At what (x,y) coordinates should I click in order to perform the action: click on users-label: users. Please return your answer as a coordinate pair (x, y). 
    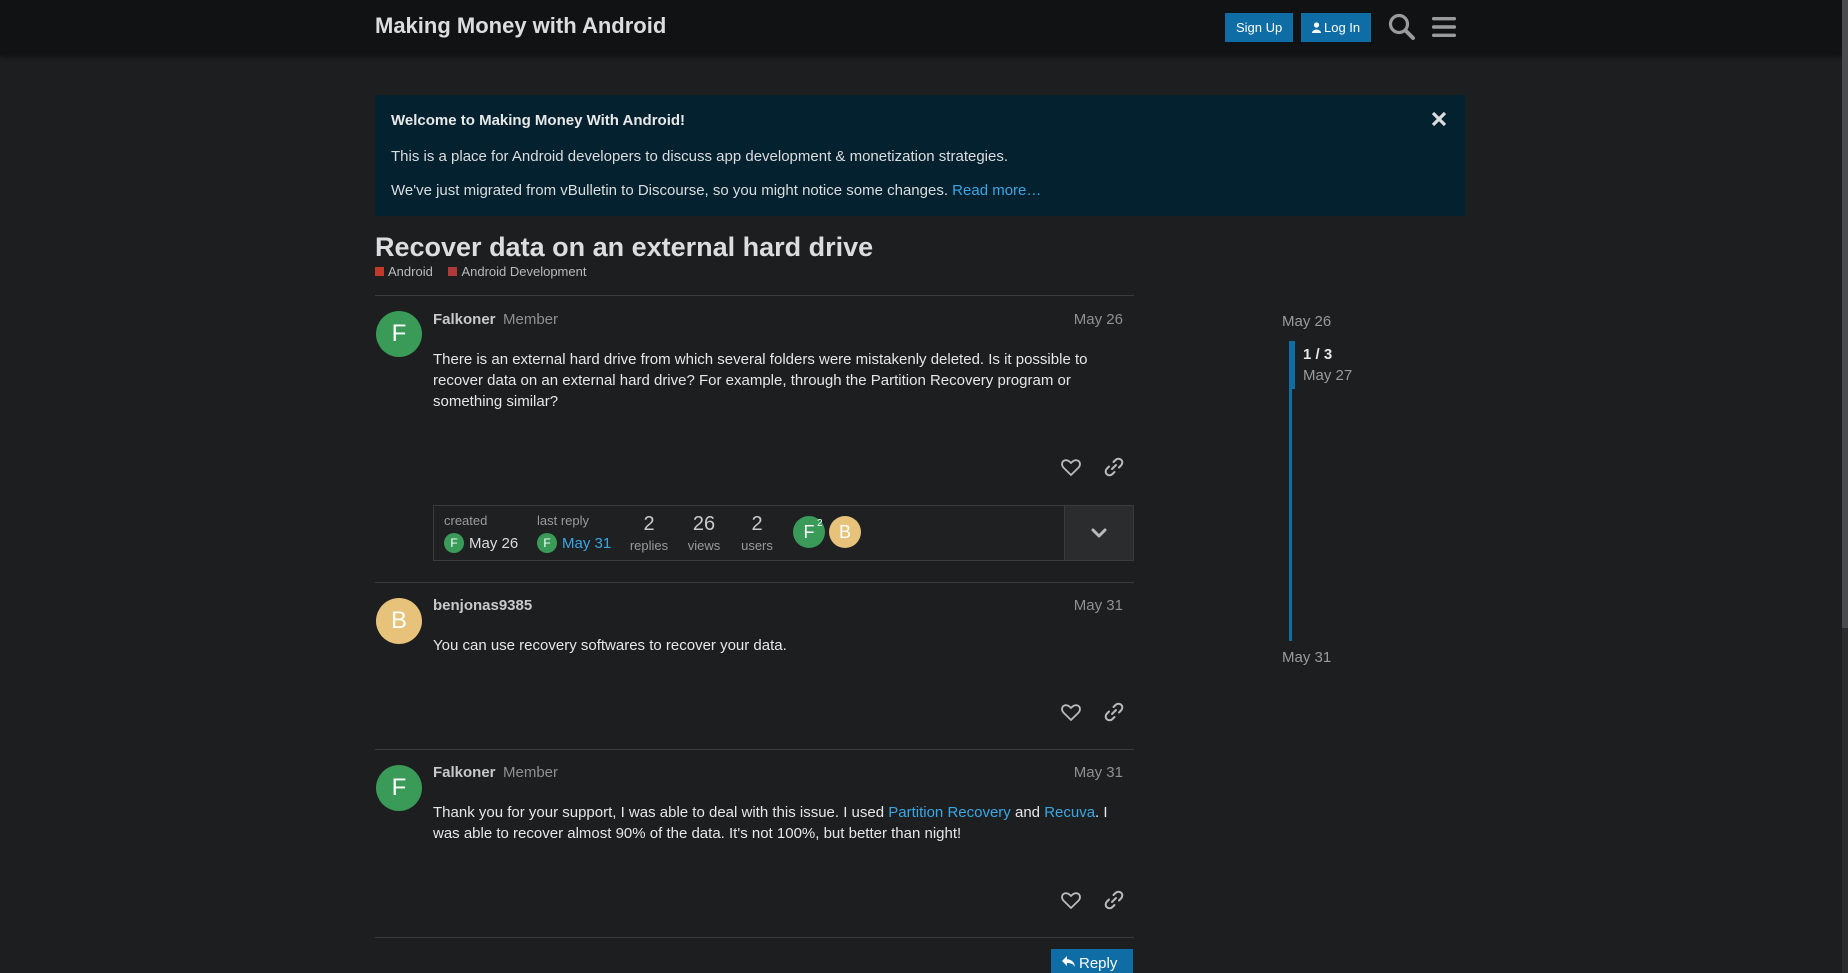
    Looking at the image, I should click on (757, 545).